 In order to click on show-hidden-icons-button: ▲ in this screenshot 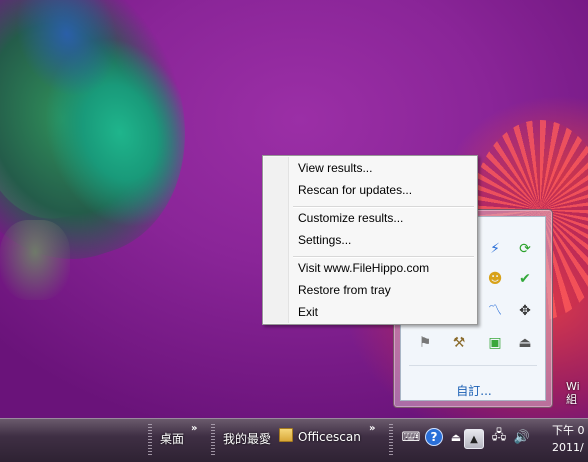, I will do `click(474, 439)`.